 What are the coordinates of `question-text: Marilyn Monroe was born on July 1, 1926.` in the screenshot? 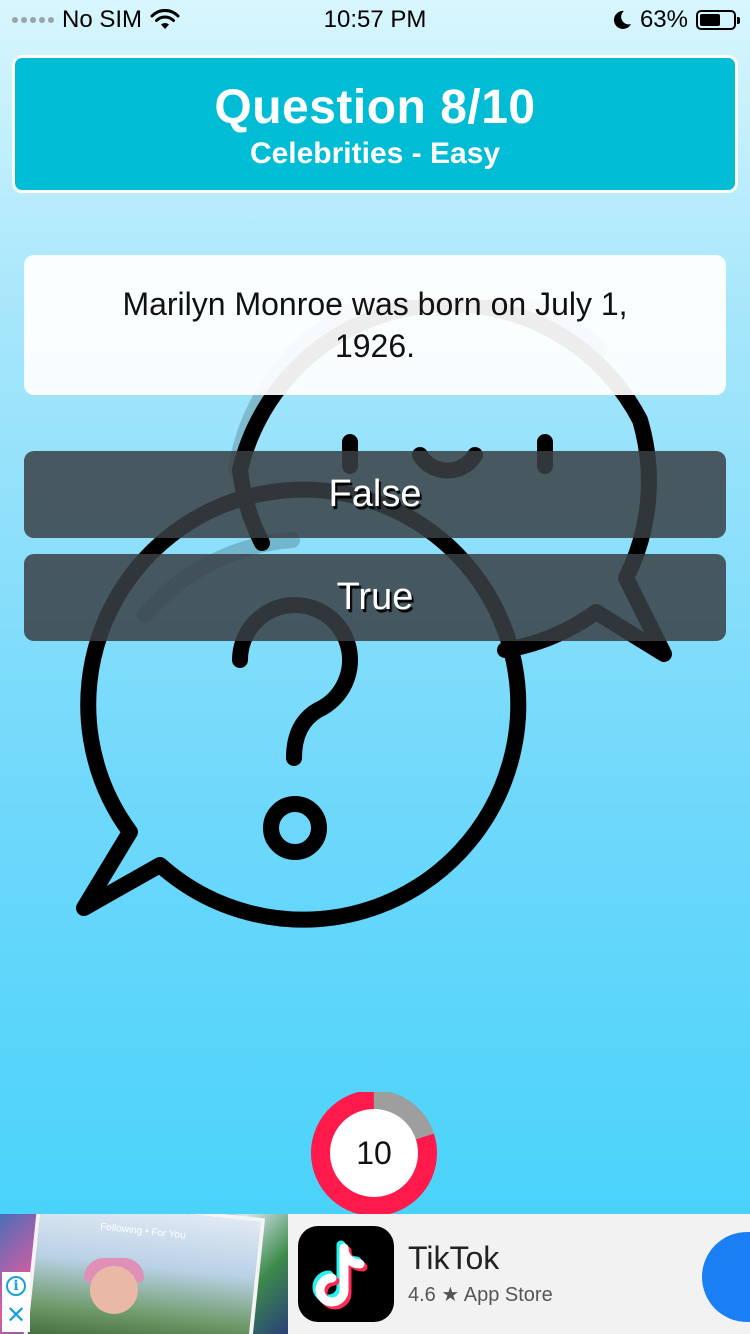 It's located at (375, 325).